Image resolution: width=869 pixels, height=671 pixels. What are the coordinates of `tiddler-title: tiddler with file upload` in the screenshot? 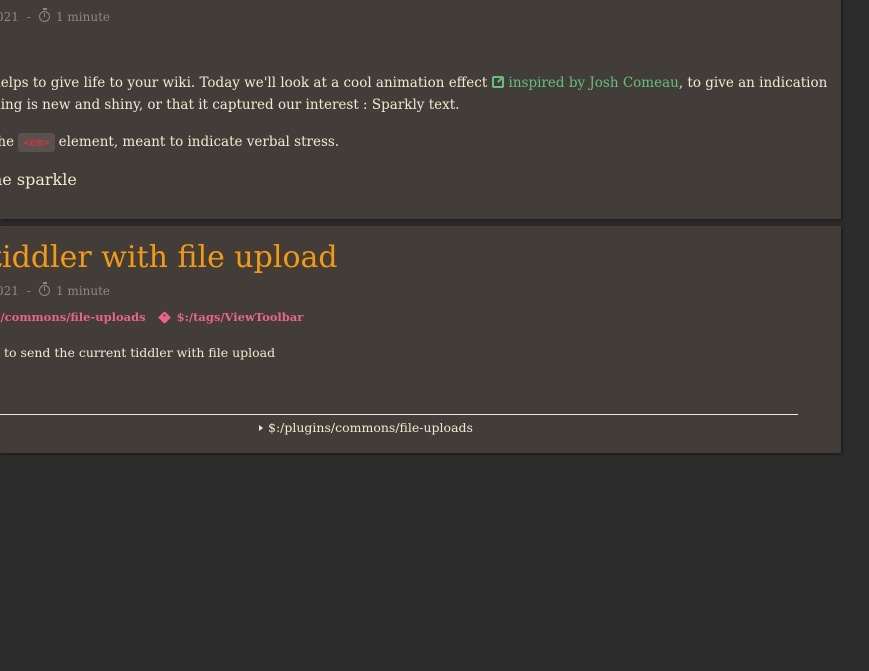 It's located at (169, 257).